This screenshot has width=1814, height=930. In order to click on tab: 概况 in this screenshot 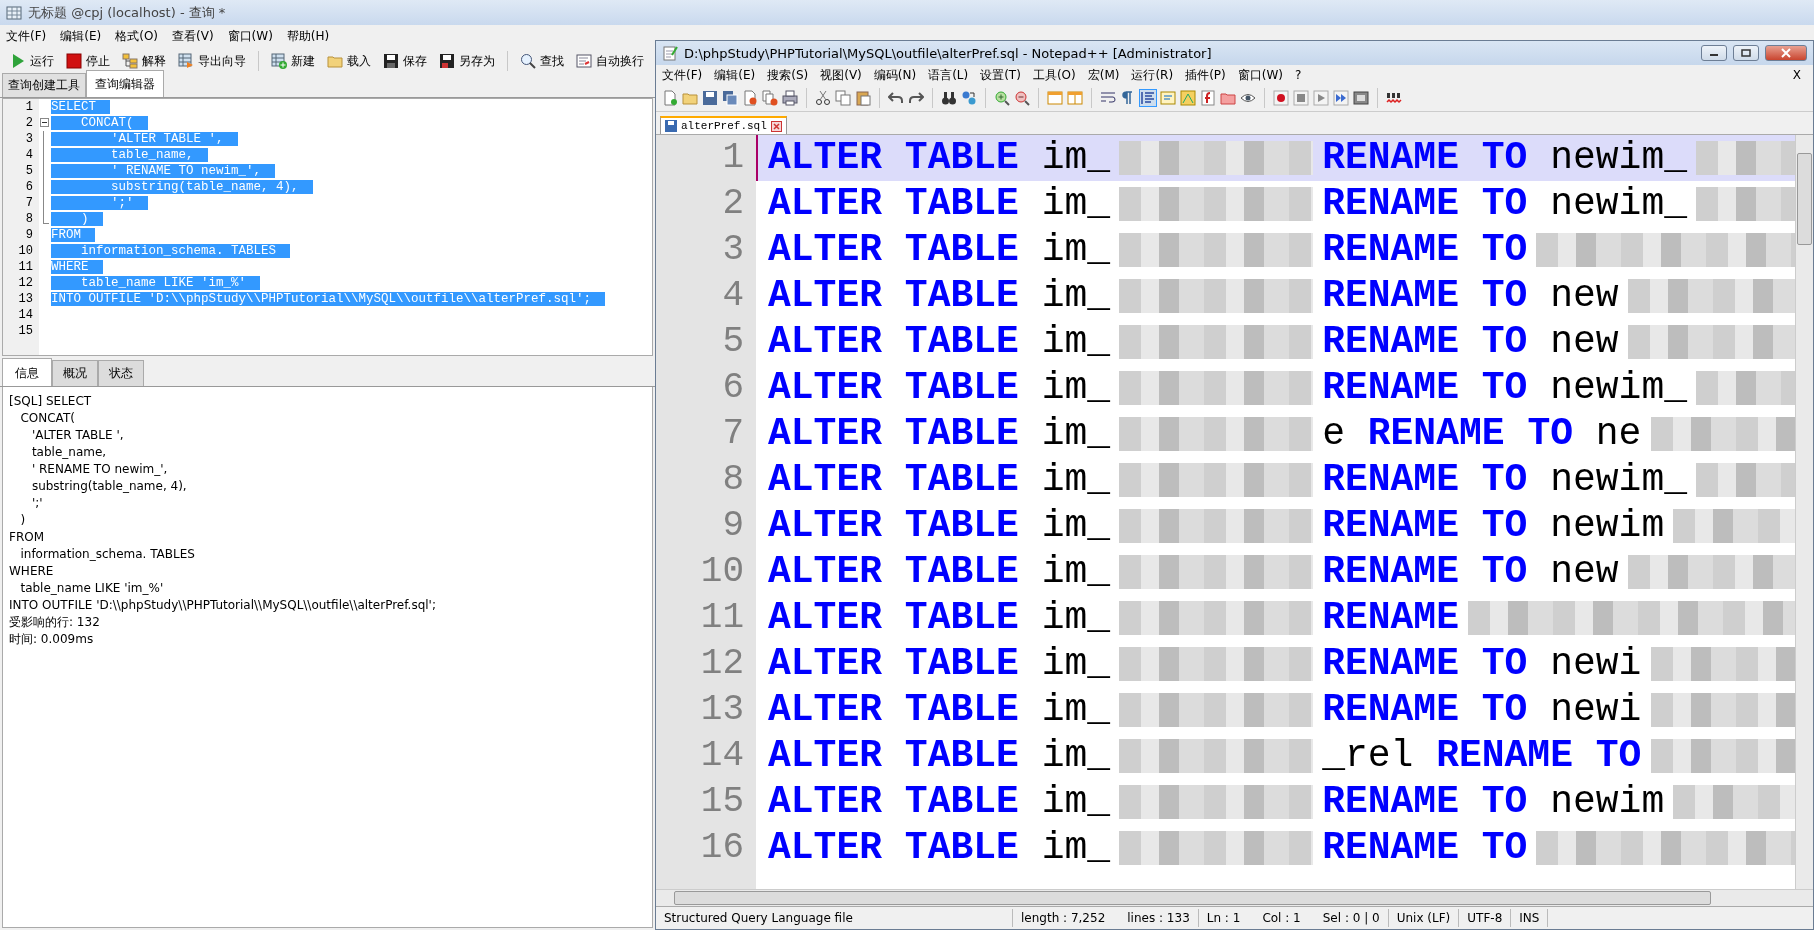, I will do `click(75, 373)`.